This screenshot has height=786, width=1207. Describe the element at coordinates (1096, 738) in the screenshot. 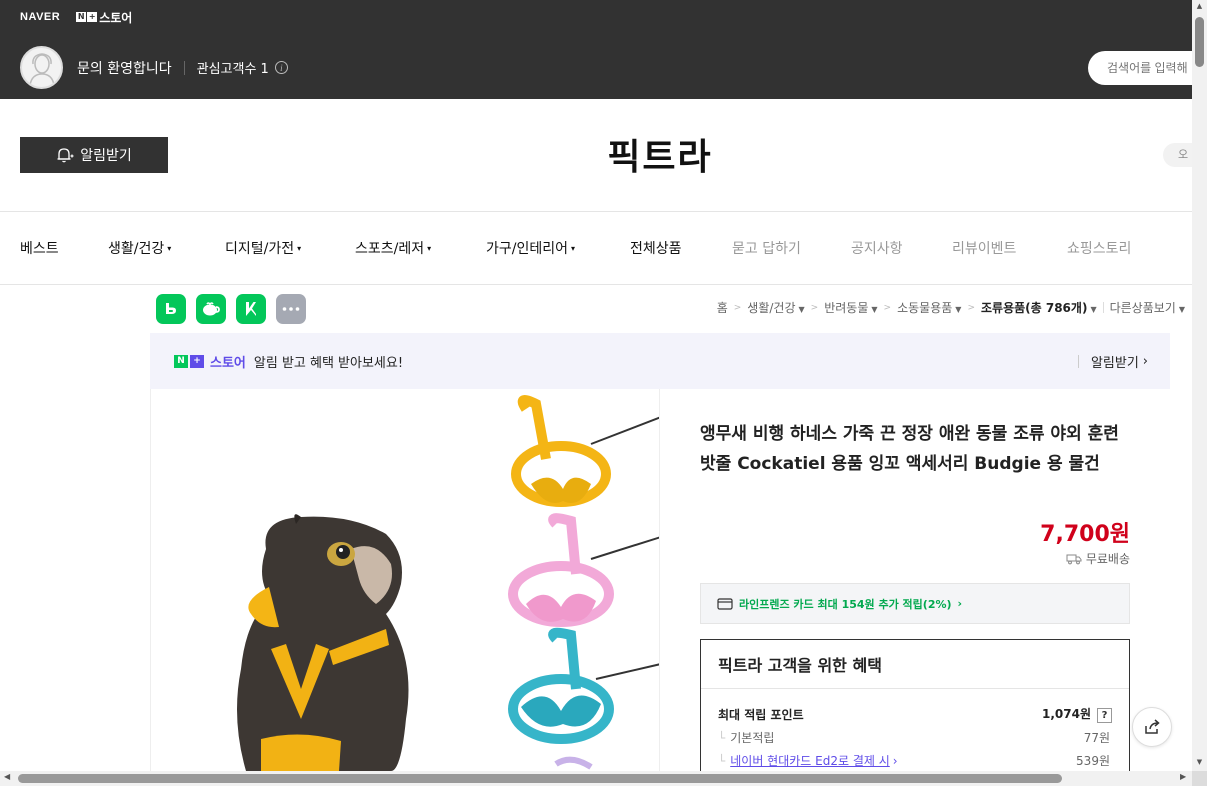

I see `basic-points-value: 77원` at that location.